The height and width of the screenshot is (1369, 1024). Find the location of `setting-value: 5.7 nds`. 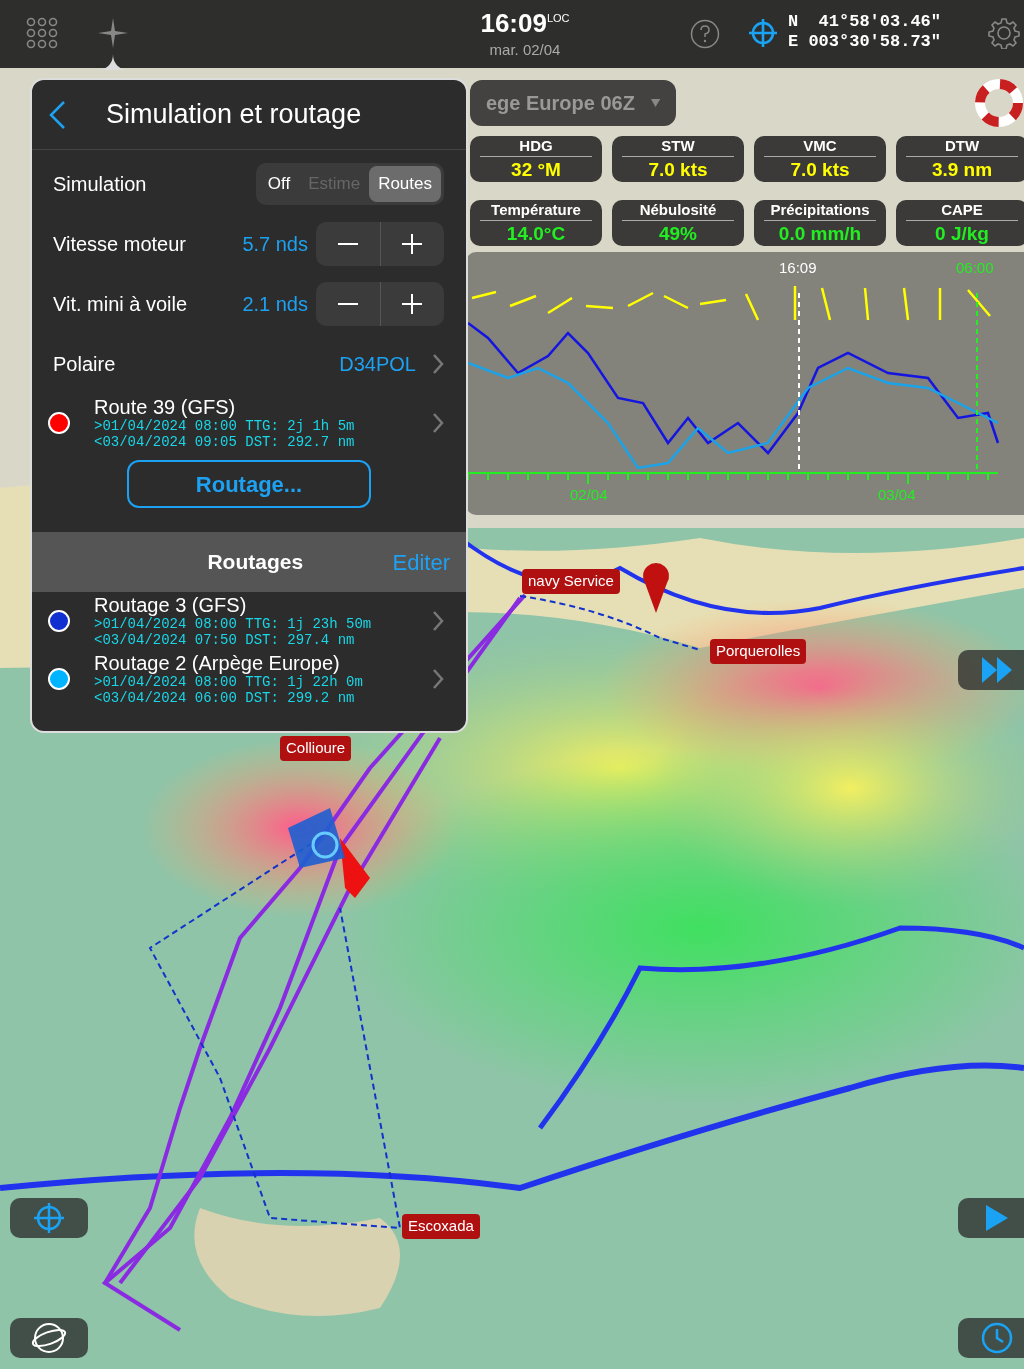

setting-value: 5.7 nds is located at coordinates (275, 244).